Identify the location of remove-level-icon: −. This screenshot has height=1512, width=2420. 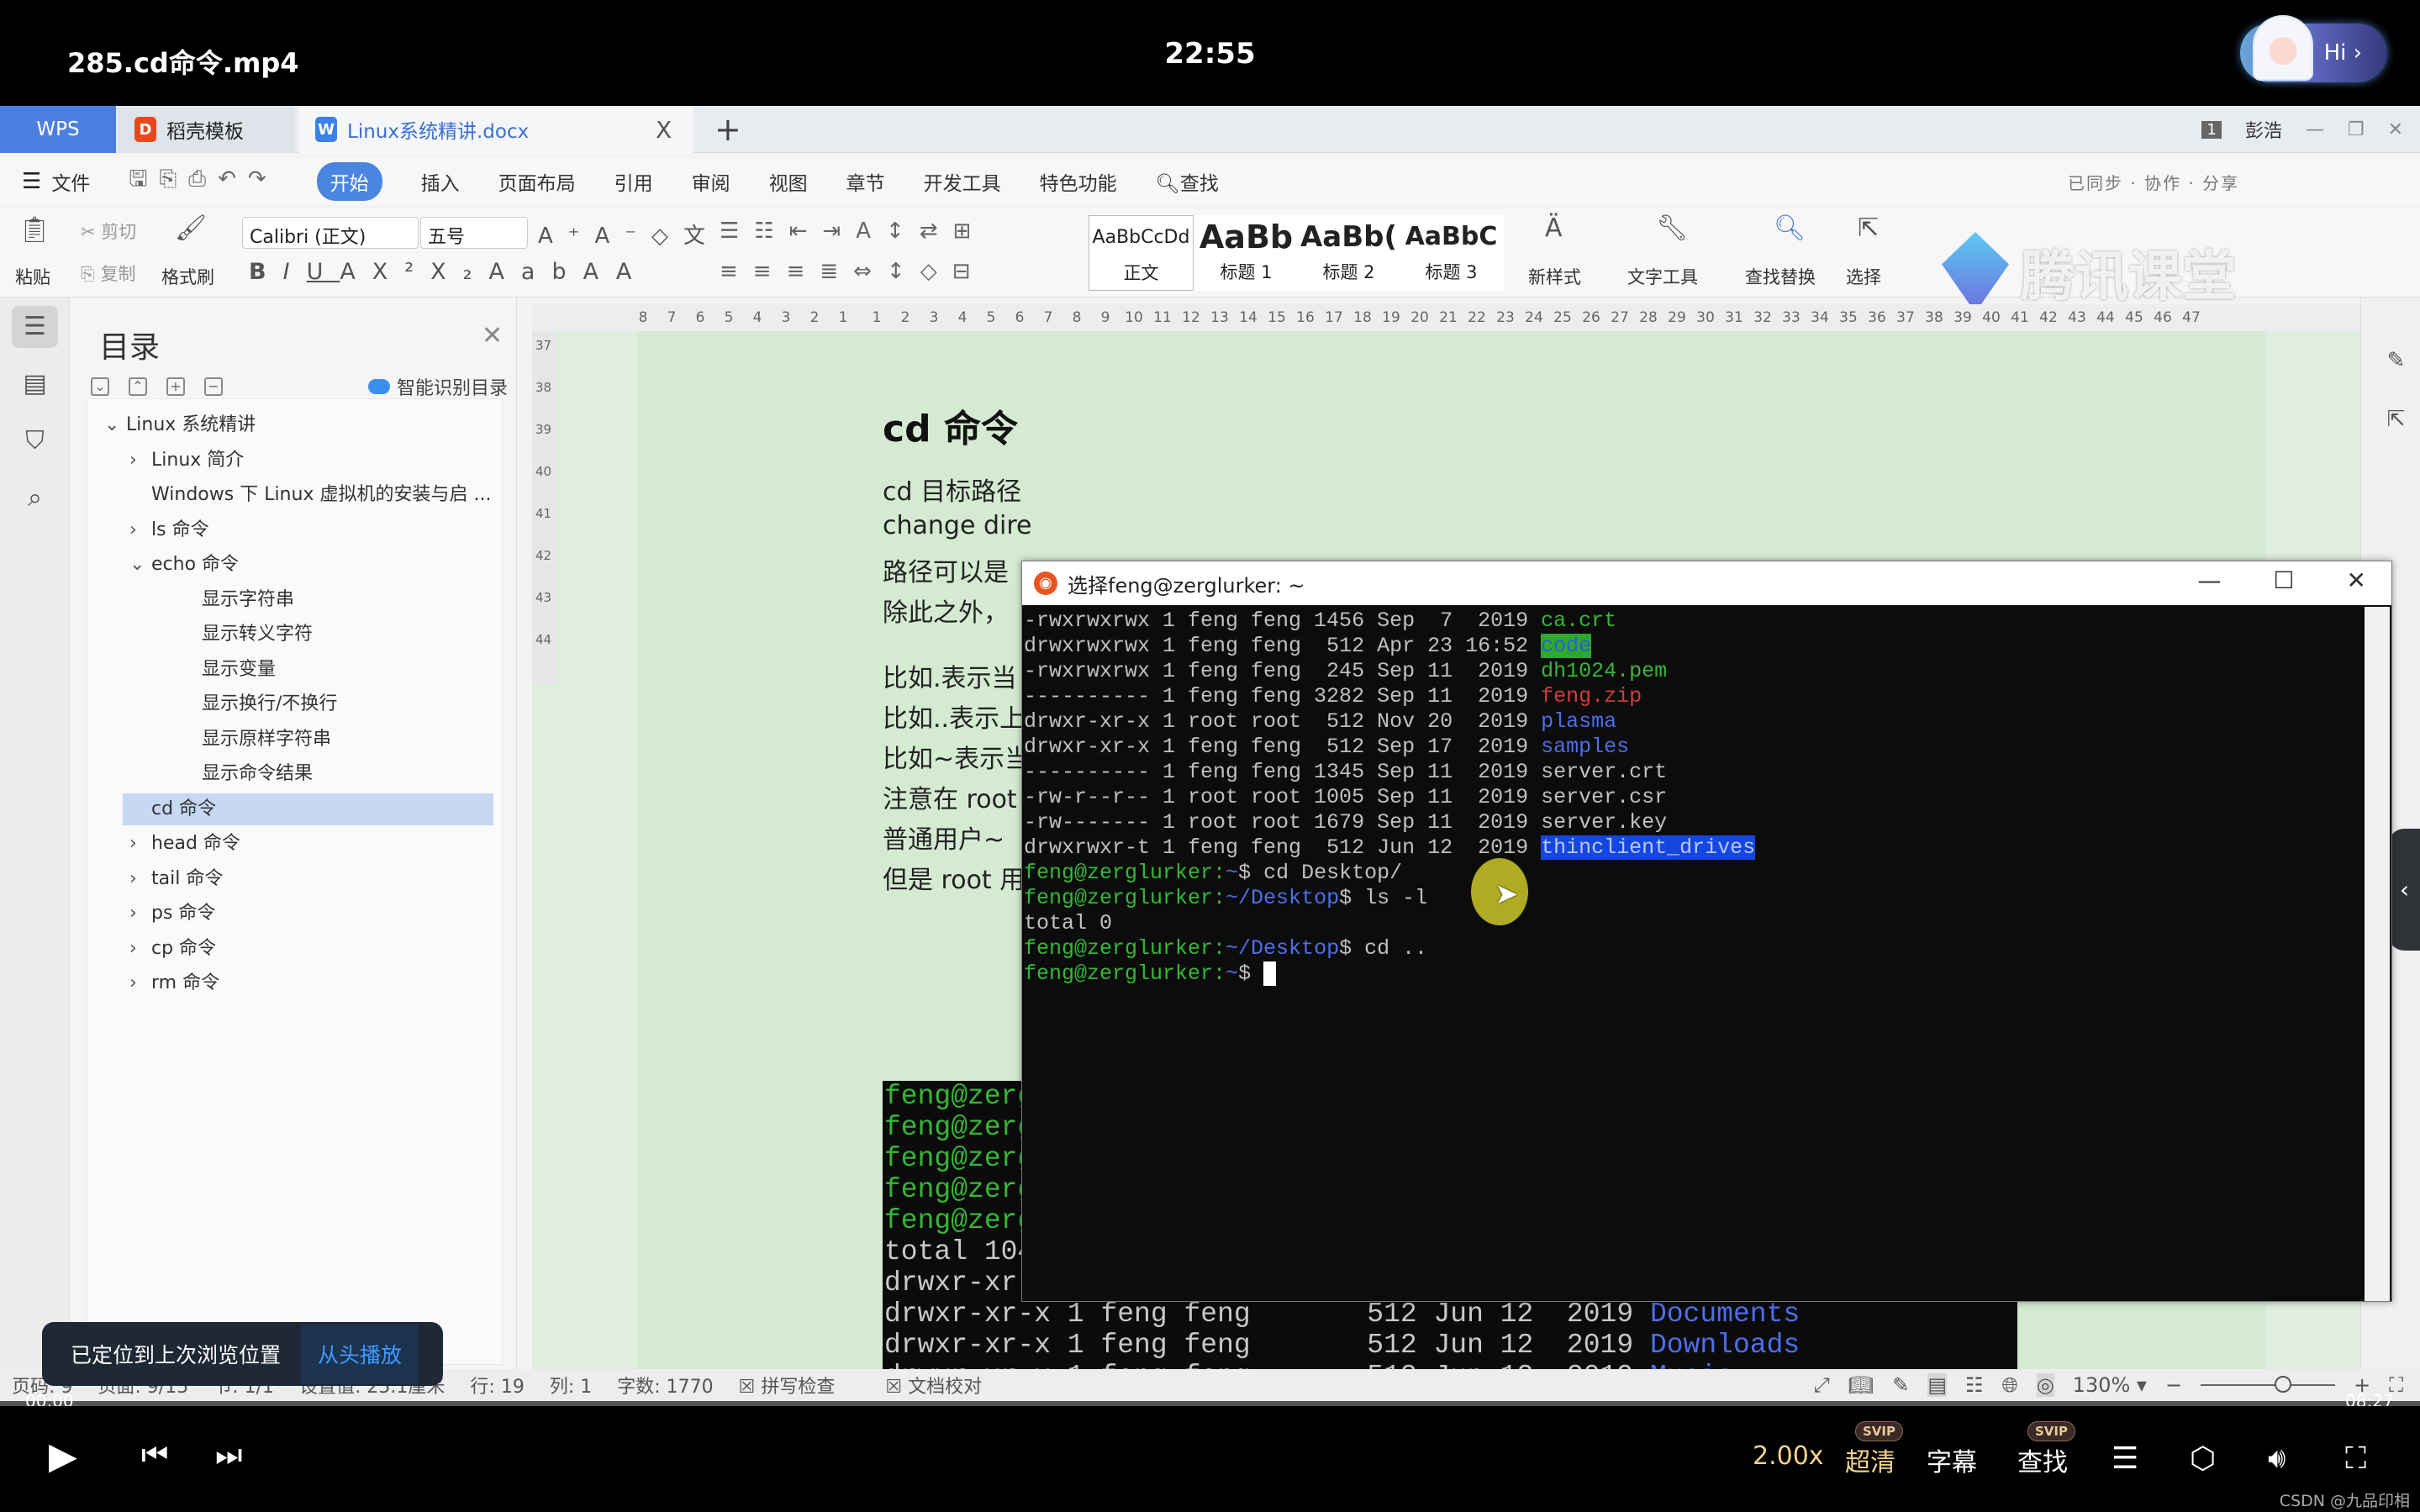
(213, 386).